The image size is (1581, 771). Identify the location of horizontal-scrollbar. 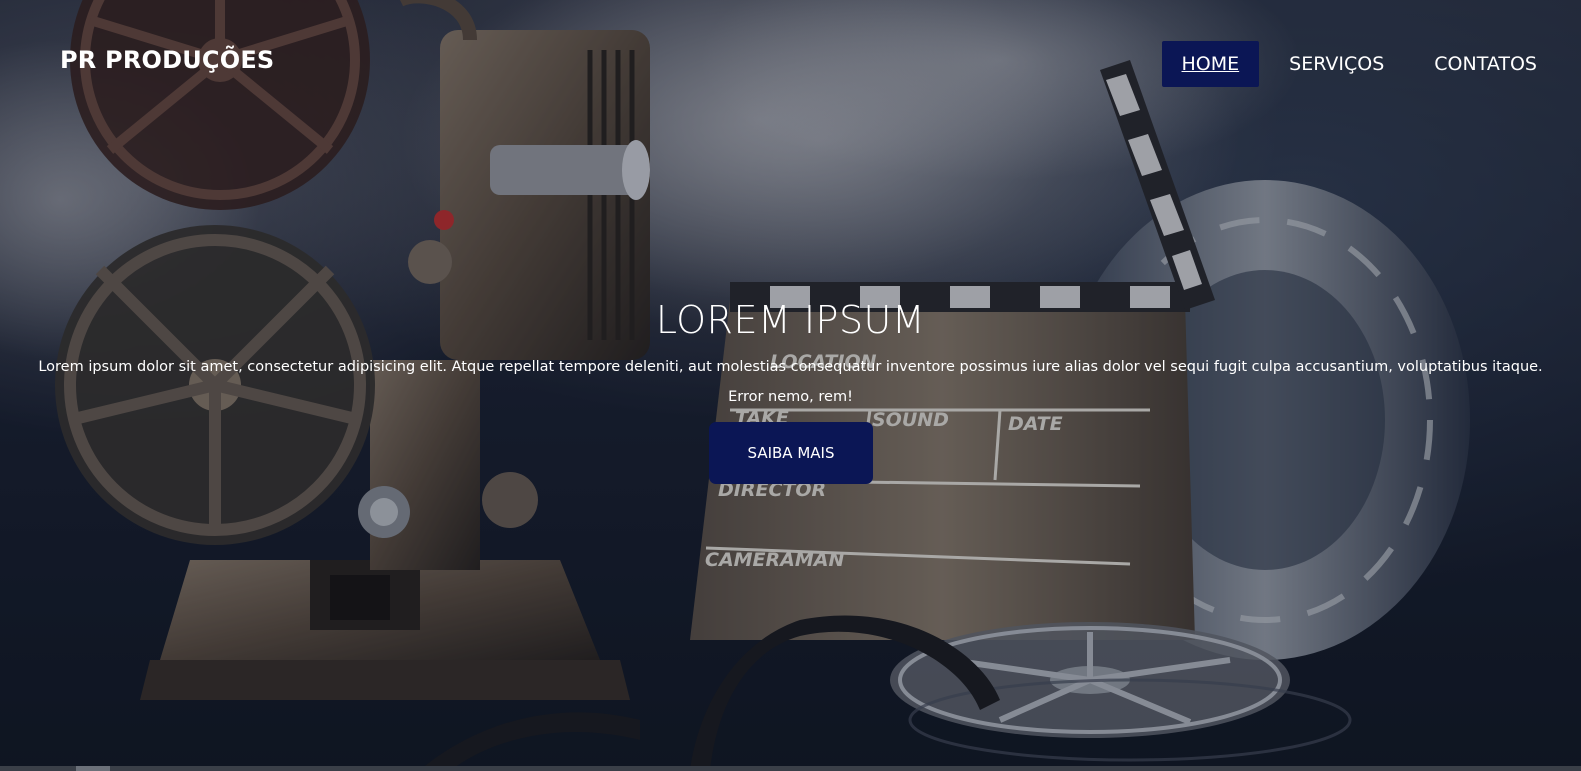
(790, 768).